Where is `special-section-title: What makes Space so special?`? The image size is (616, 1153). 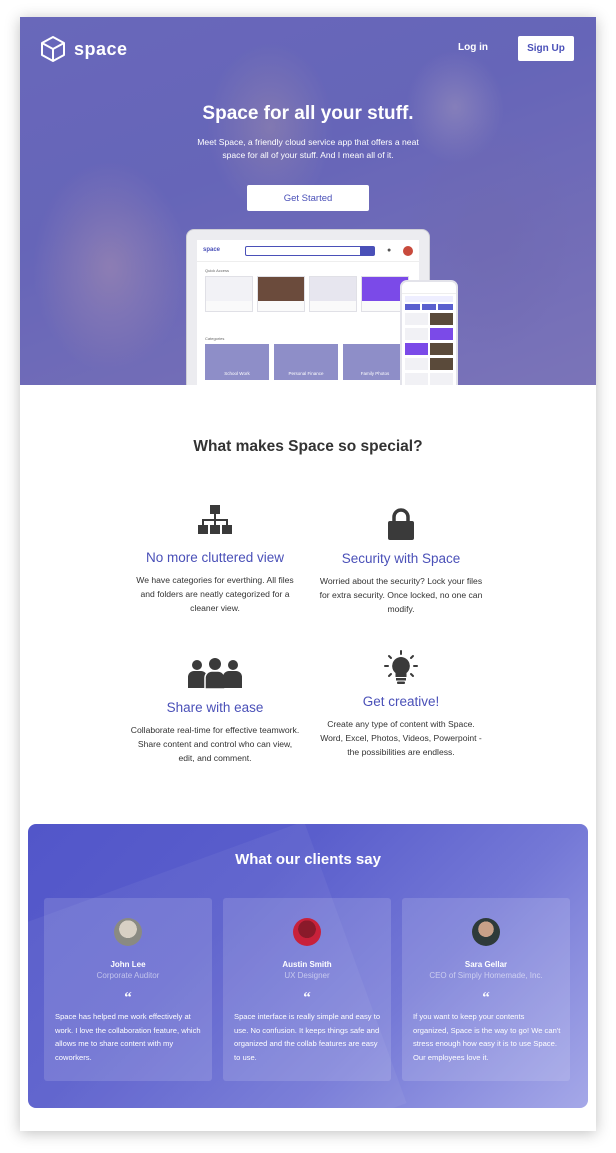
special-section-title: What makes Space so special? is located at coordinates (308, 446).